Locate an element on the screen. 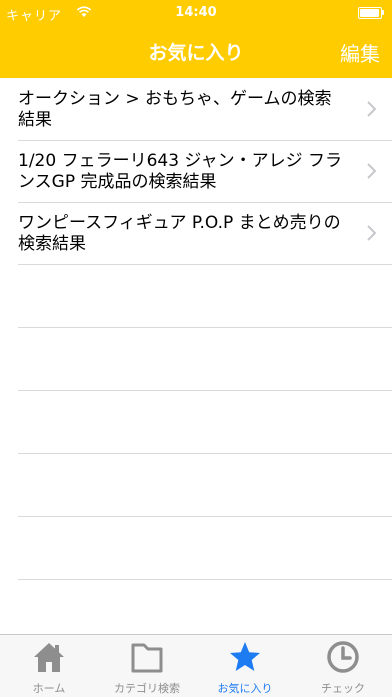  tab-label: カテゴリ検索 is located at coordinates (147, 688).